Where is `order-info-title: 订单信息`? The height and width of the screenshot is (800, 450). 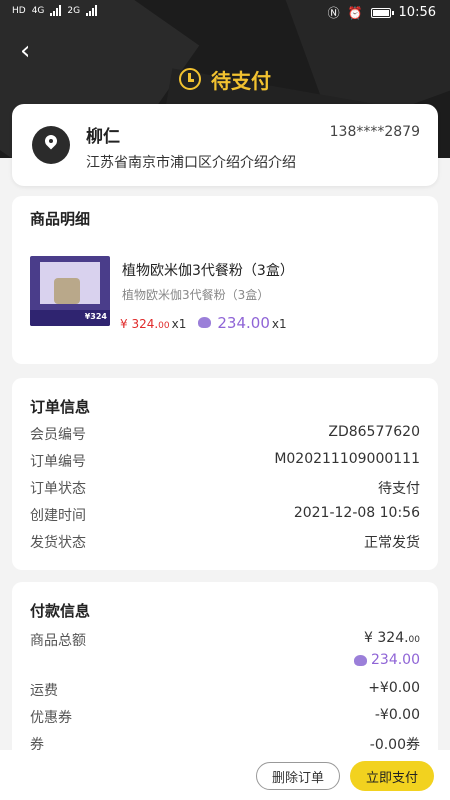
order-info-title: 订单信息 is located at coordinates (60, 407).